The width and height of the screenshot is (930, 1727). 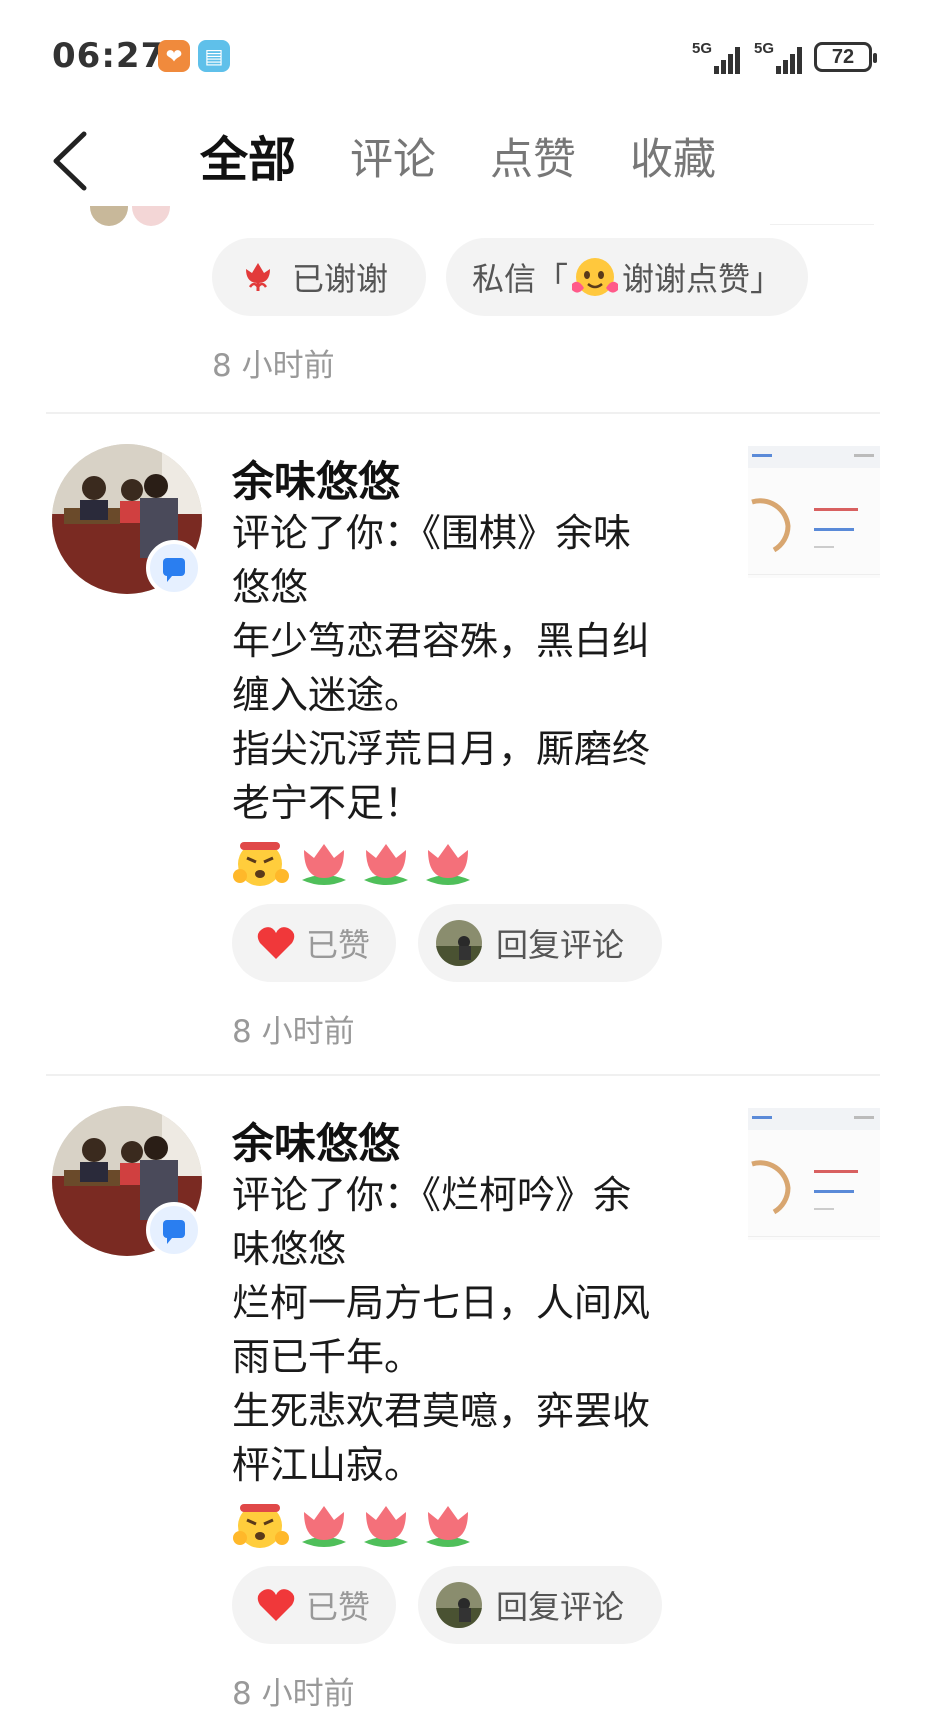 I want to click on comment-line: 缠入迷途。, so click(x=327, y=695).